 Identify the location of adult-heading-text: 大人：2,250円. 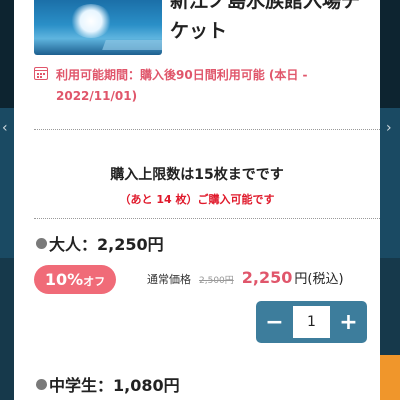
(106, 244).